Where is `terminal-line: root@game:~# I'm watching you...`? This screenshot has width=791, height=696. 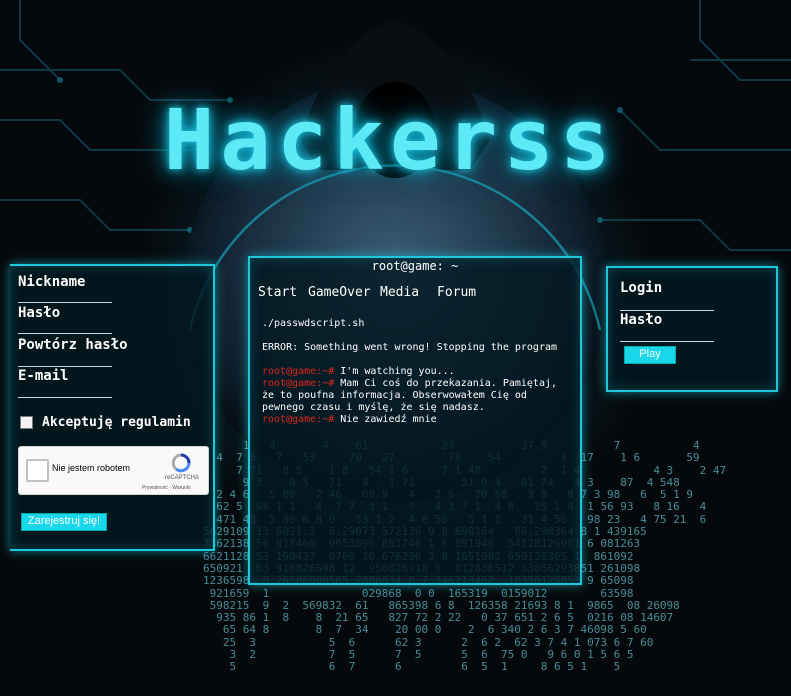 terminal-line: root@game:~# I'm watching you... is located at coordinates (358, 371).